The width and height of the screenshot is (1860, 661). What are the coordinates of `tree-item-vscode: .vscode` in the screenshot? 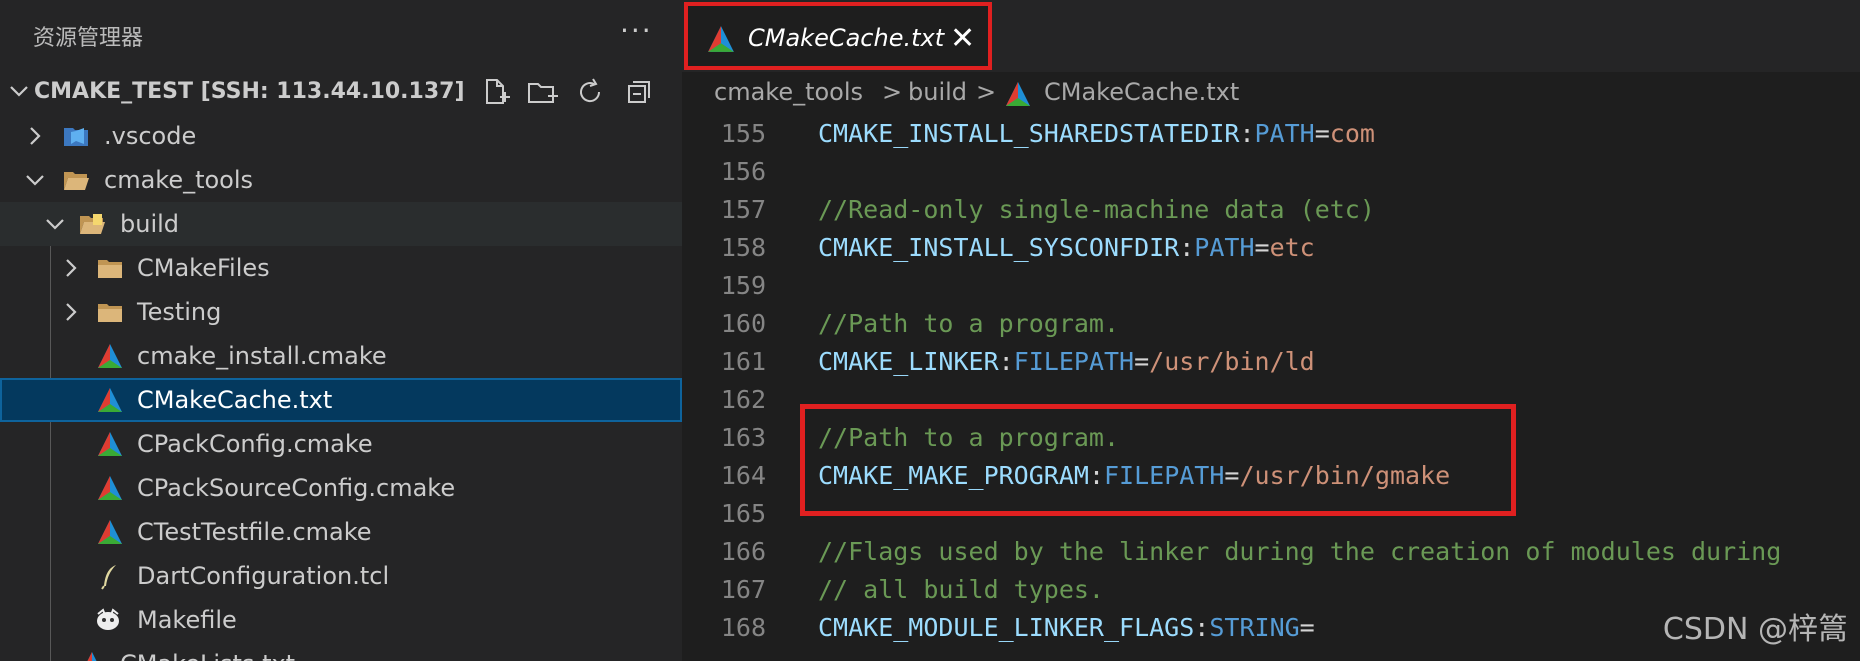 It's located at (341, 136).